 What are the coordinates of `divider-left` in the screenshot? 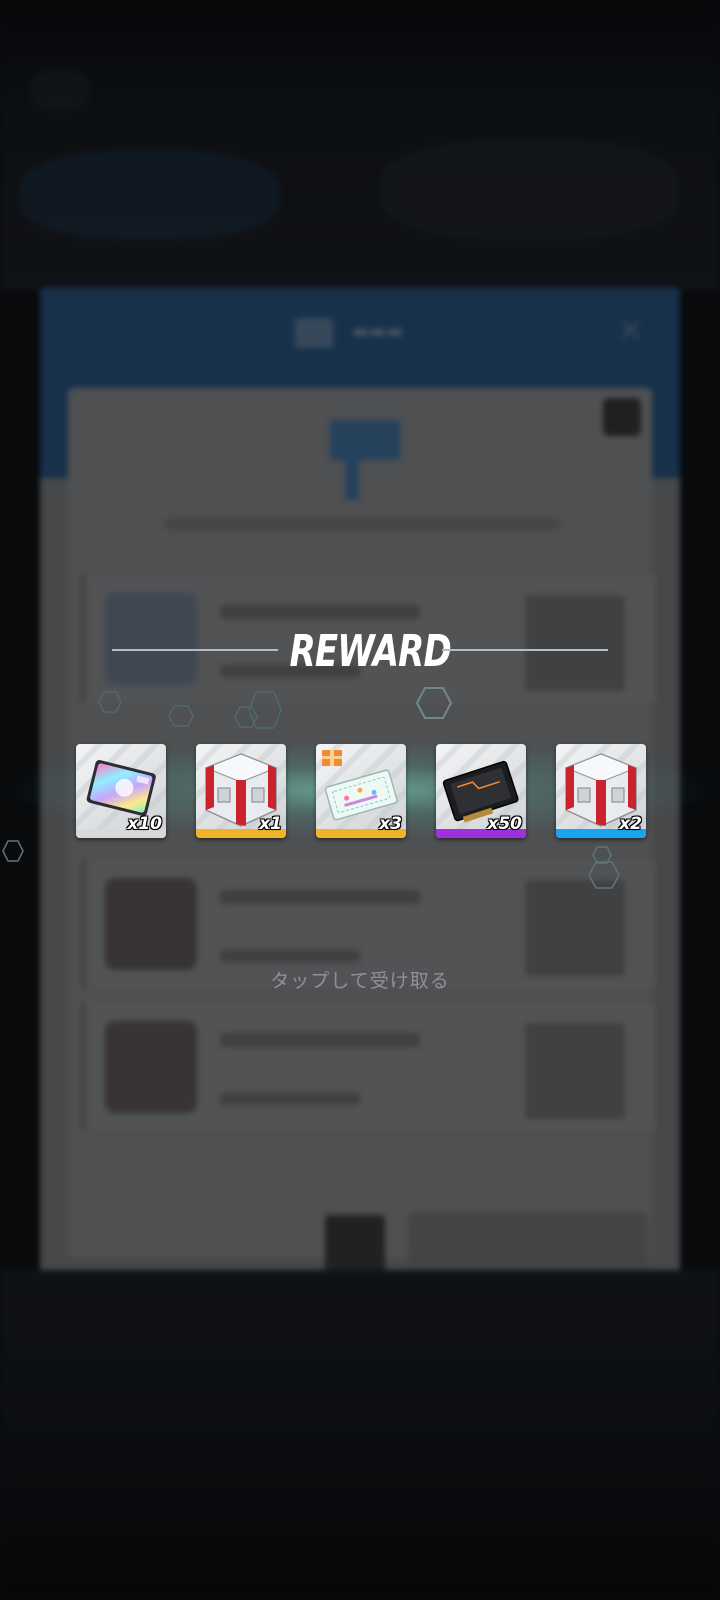 It's located at (195, 650).